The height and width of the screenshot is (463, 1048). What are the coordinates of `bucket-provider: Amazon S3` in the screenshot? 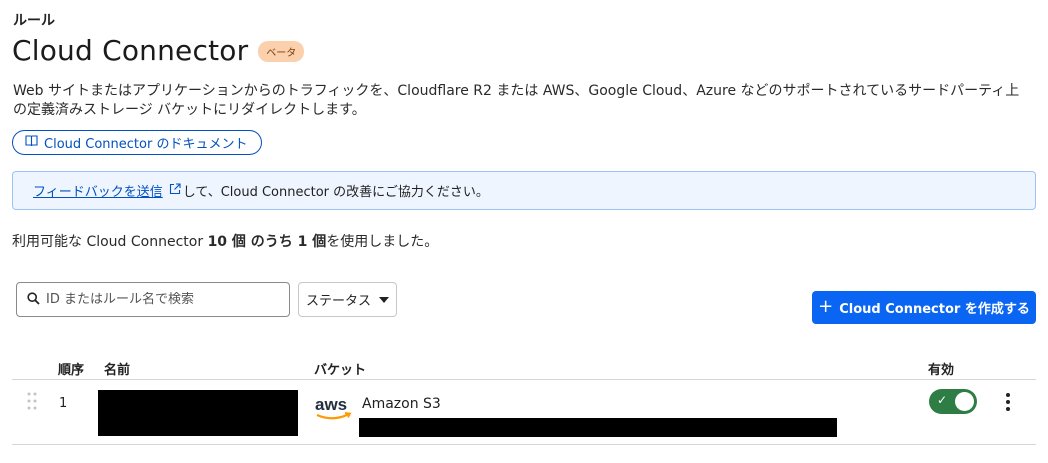 It's located at (401, 404).